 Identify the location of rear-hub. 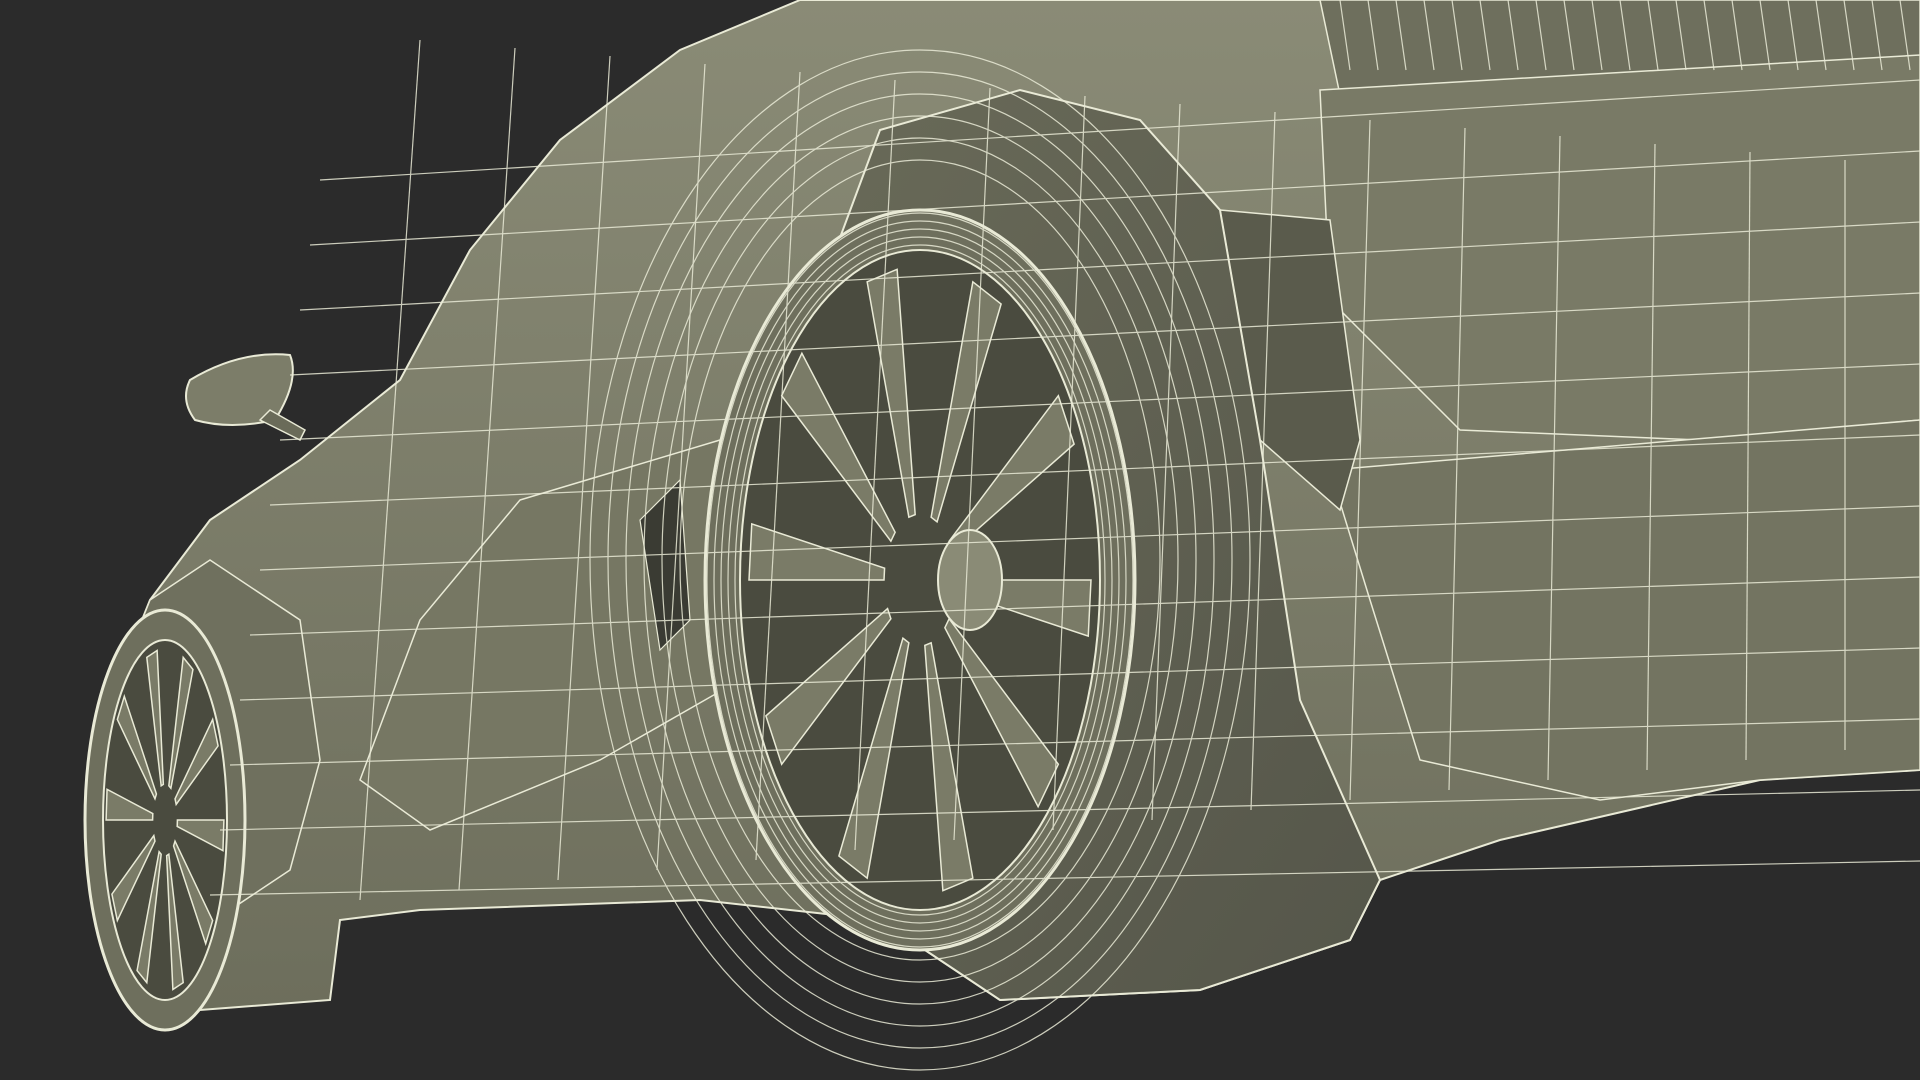
(970, 580).